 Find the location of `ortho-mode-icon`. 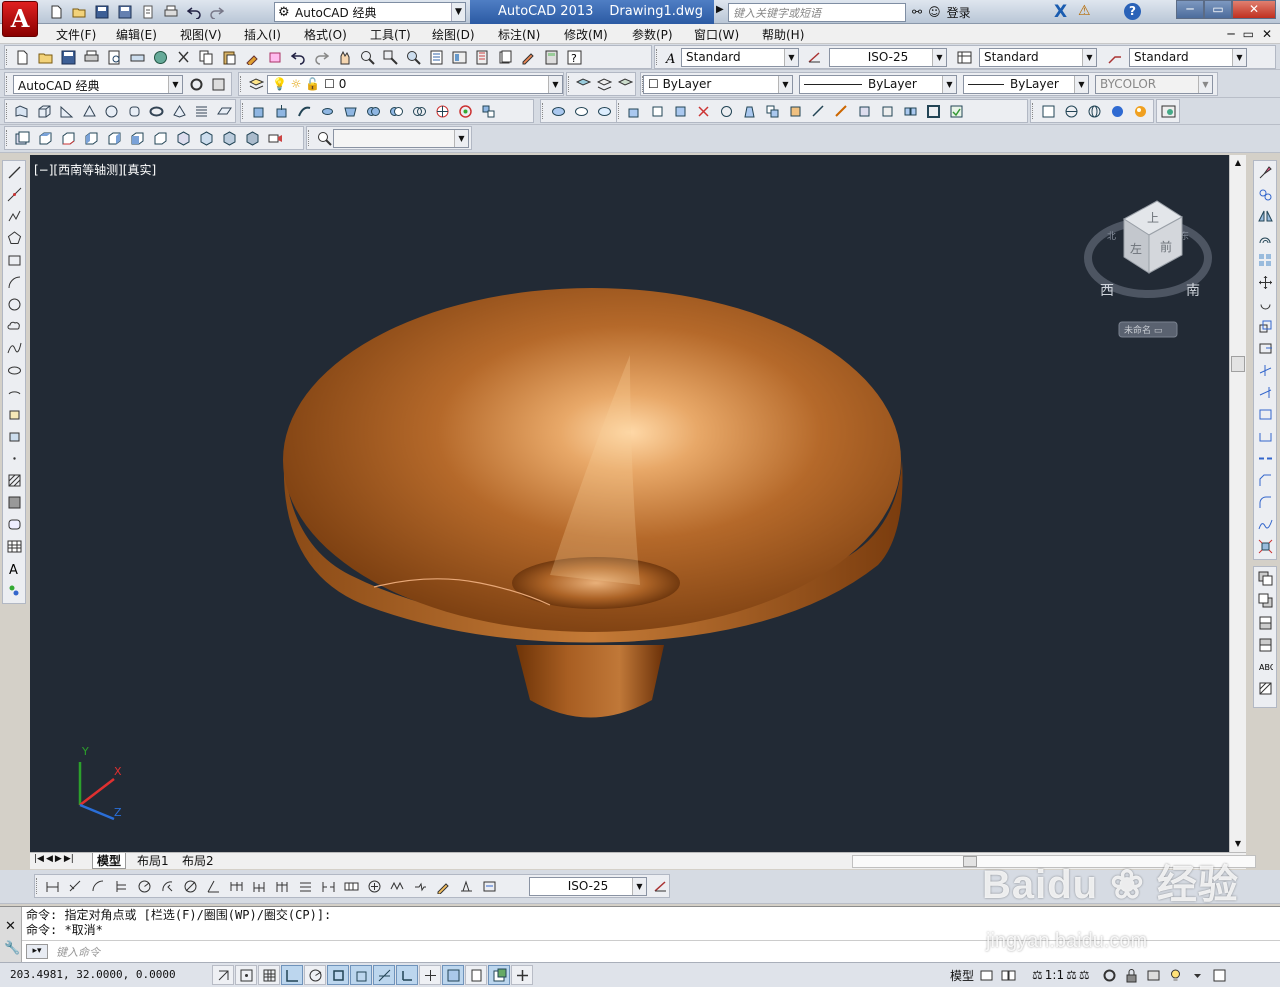

ortho-mode-icon is located at coordinates (292, 975).